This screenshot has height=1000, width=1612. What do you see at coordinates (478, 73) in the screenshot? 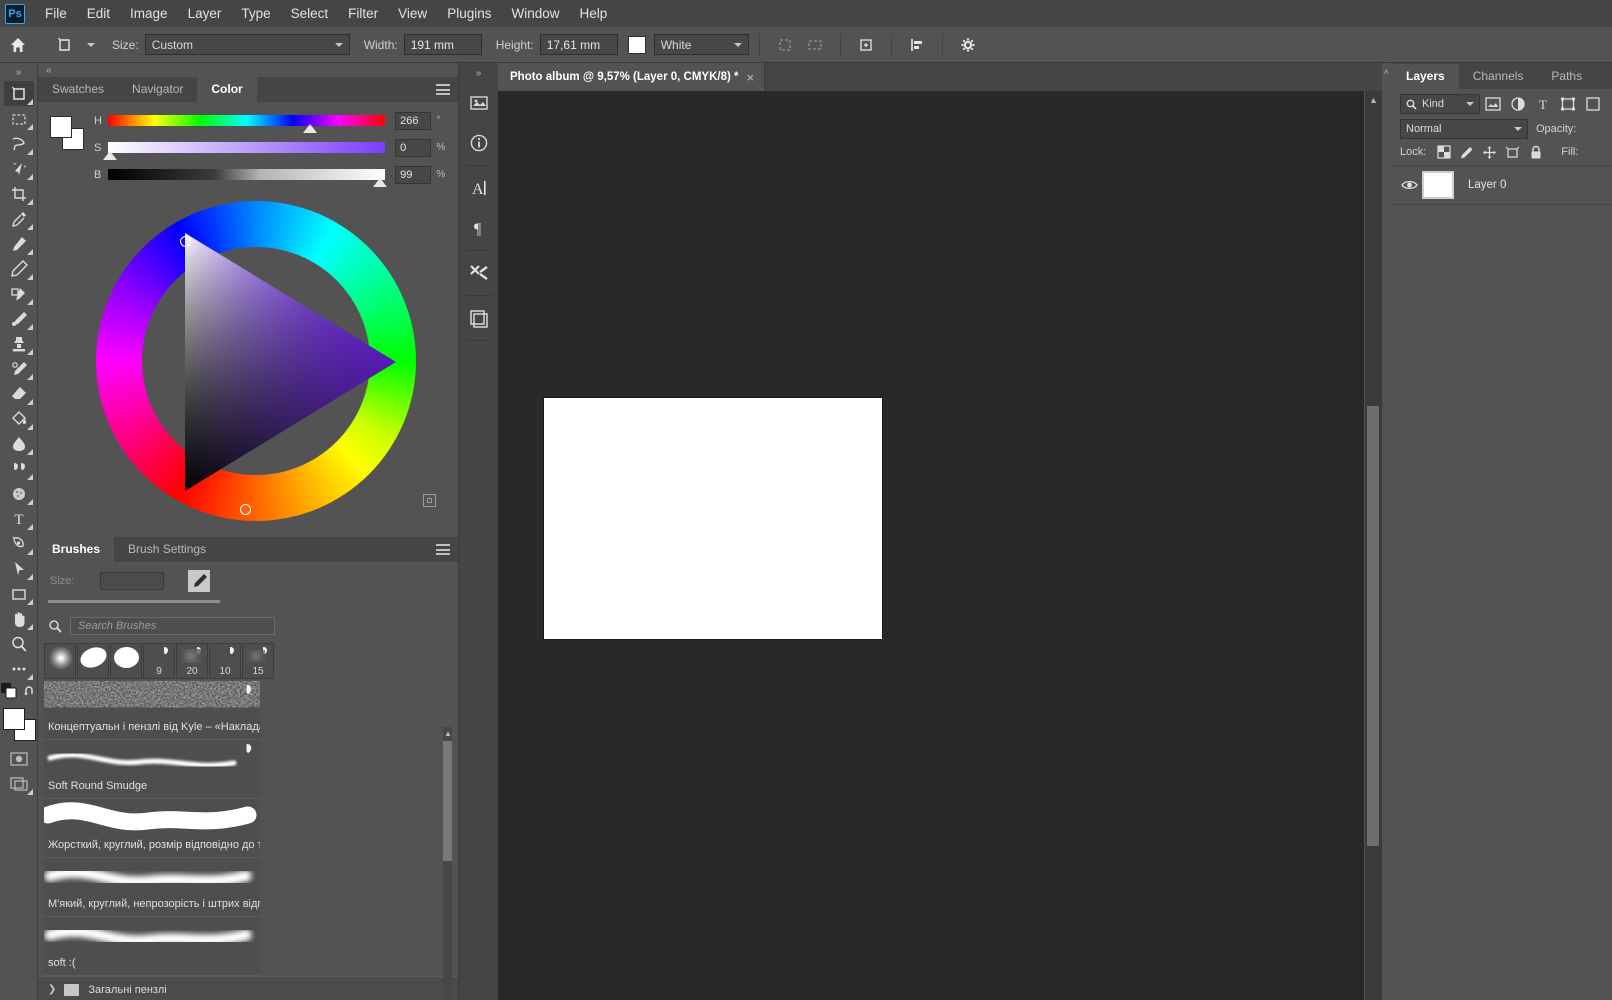
I see `expand-rail-icon: »` at bounding box center [478, 73].